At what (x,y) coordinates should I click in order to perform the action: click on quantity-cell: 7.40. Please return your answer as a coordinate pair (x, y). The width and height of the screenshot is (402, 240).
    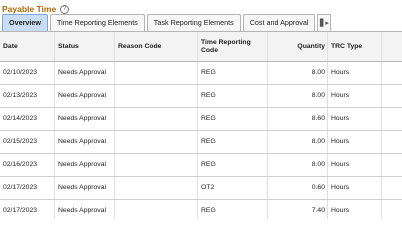
    Looking at the image, I should click on (298, 209).